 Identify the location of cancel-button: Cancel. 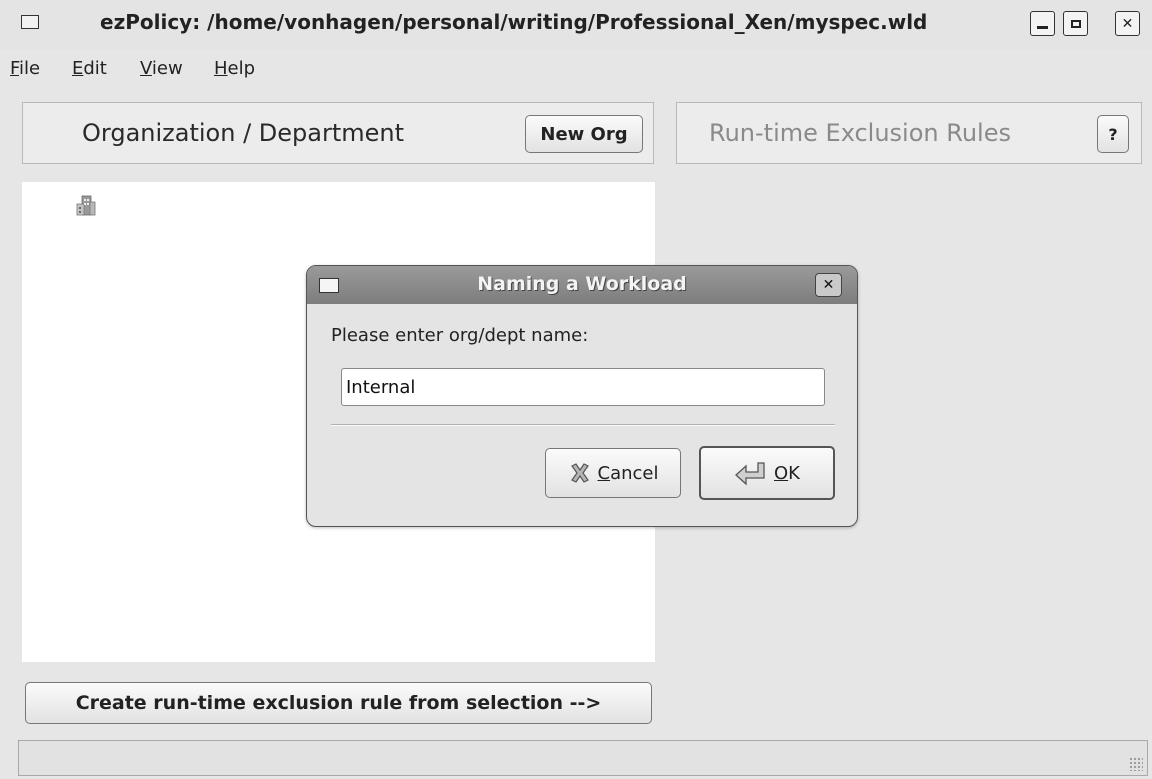
(613, 473).